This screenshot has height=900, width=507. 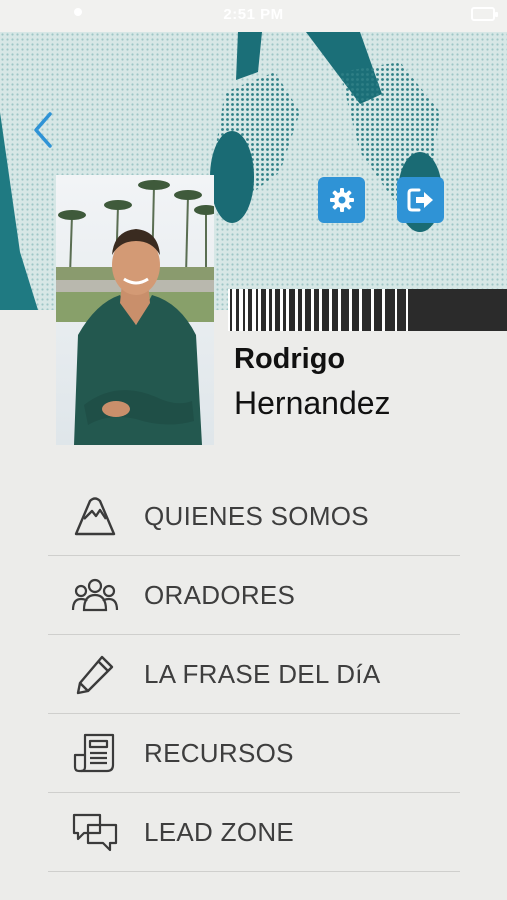 I want to click on menu-item-label: ORADORES, so click(x=220, y=594).